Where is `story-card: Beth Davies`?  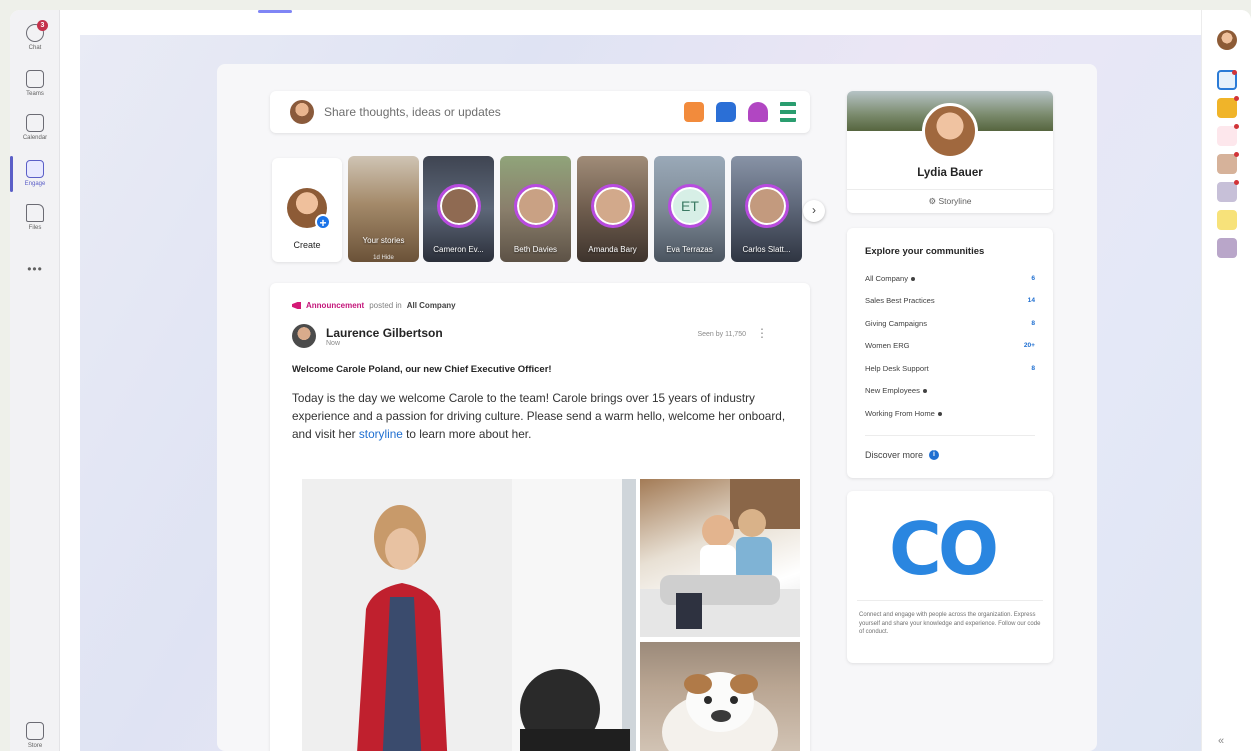
story-card: Beth Davies is located at coordinates (535, 209).